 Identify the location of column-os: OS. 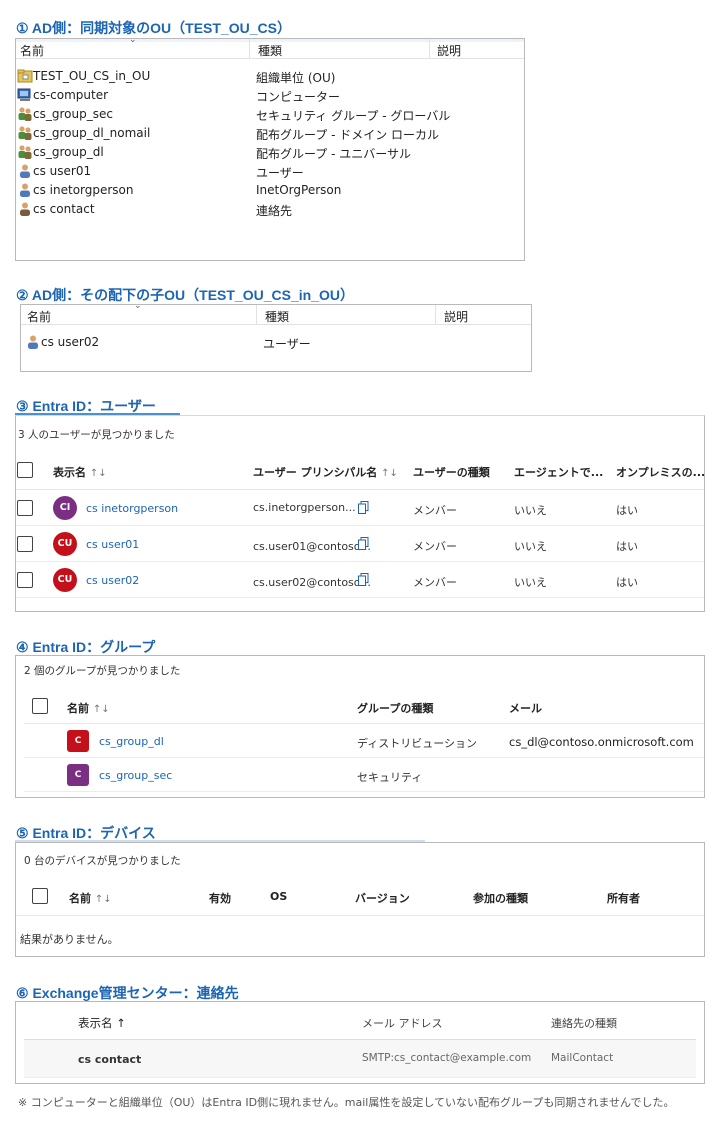
(278, 896).